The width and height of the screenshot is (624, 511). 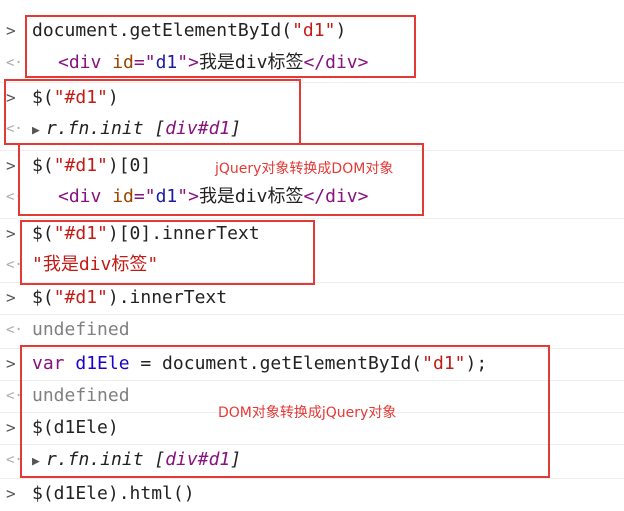 What do you see at coordinates (95, 265) in the screenshot?
I see `console-string-output: "我是div标签"` at bounding box center [95, 265].